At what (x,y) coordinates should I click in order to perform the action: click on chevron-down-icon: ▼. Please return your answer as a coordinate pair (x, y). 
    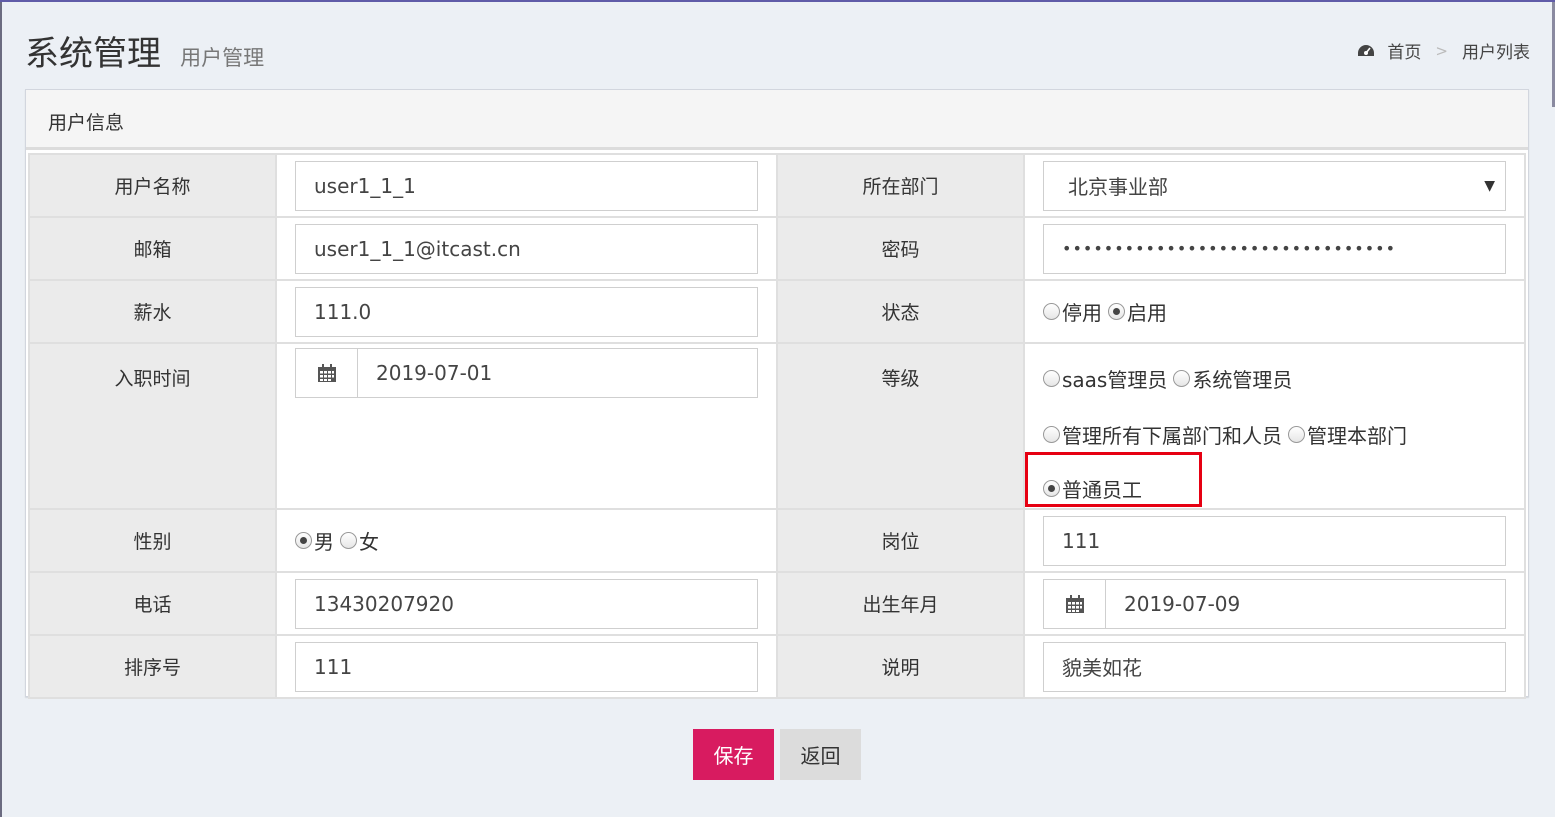
    Looking at the image, I should click on (1489, 185).